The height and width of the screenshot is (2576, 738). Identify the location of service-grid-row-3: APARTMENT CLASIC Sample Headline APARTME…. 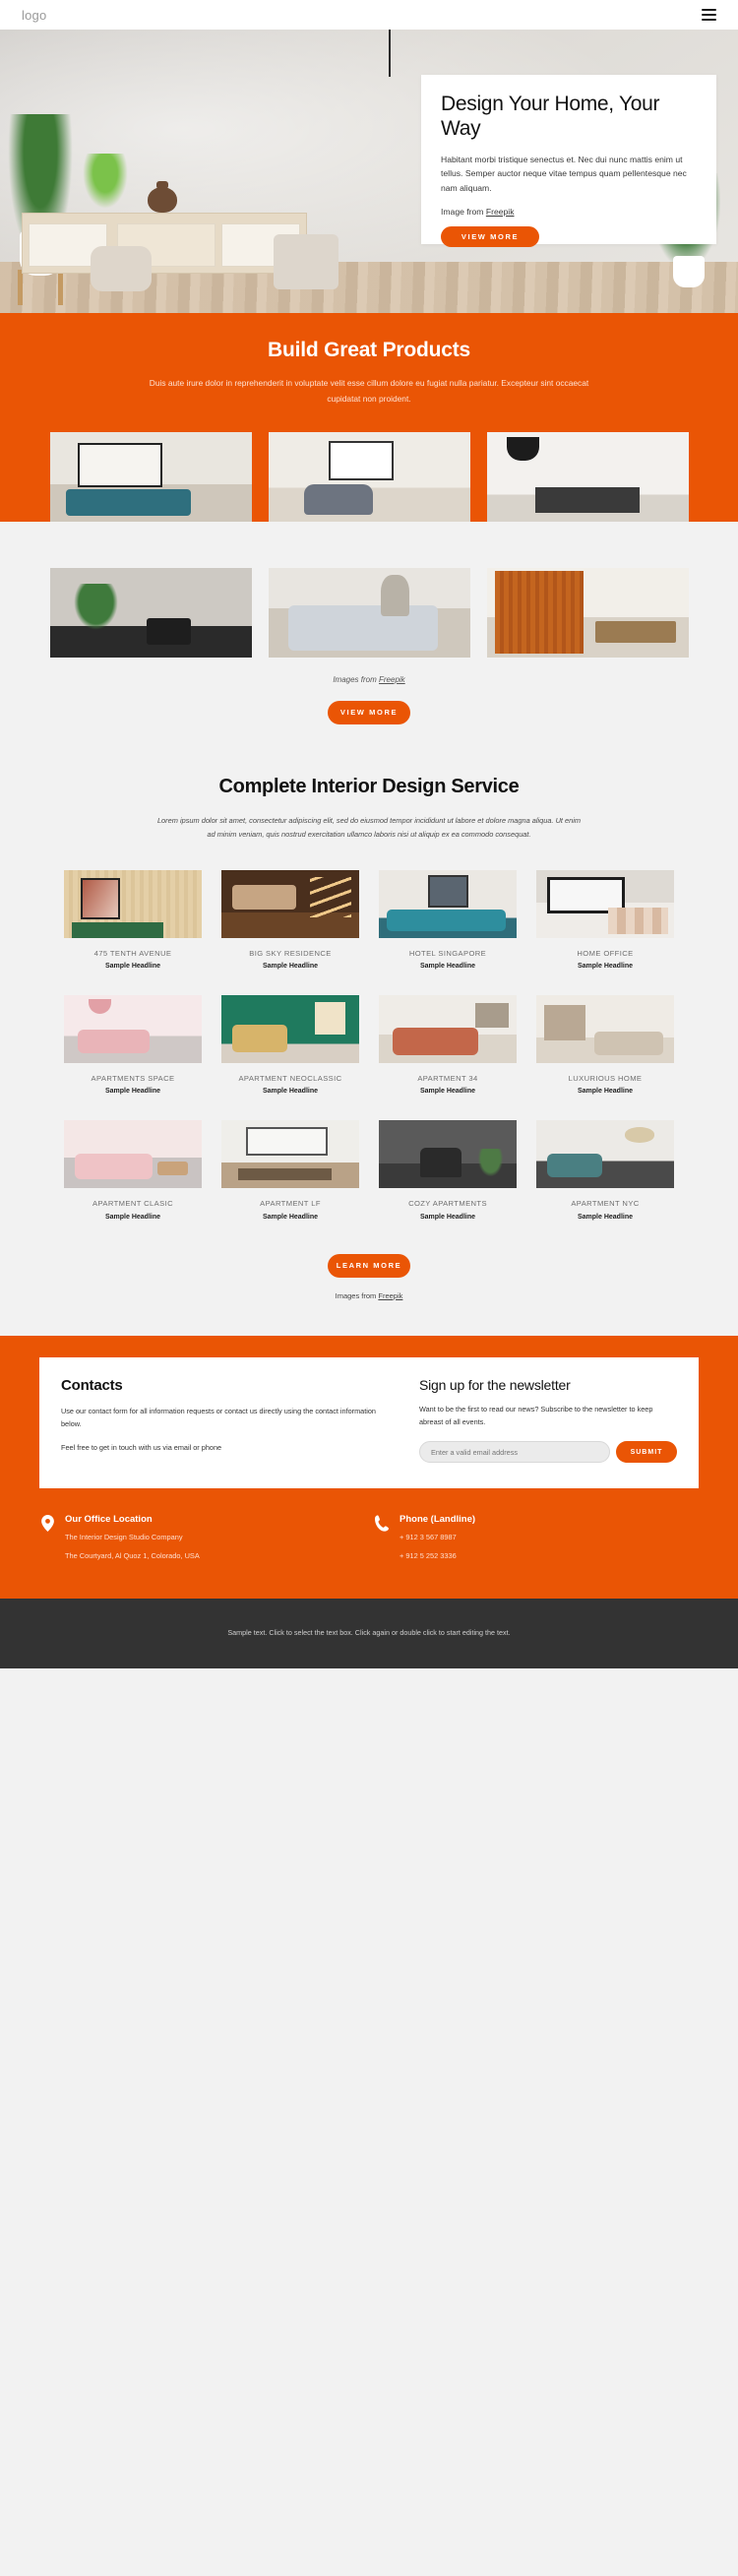
(369, 1170).